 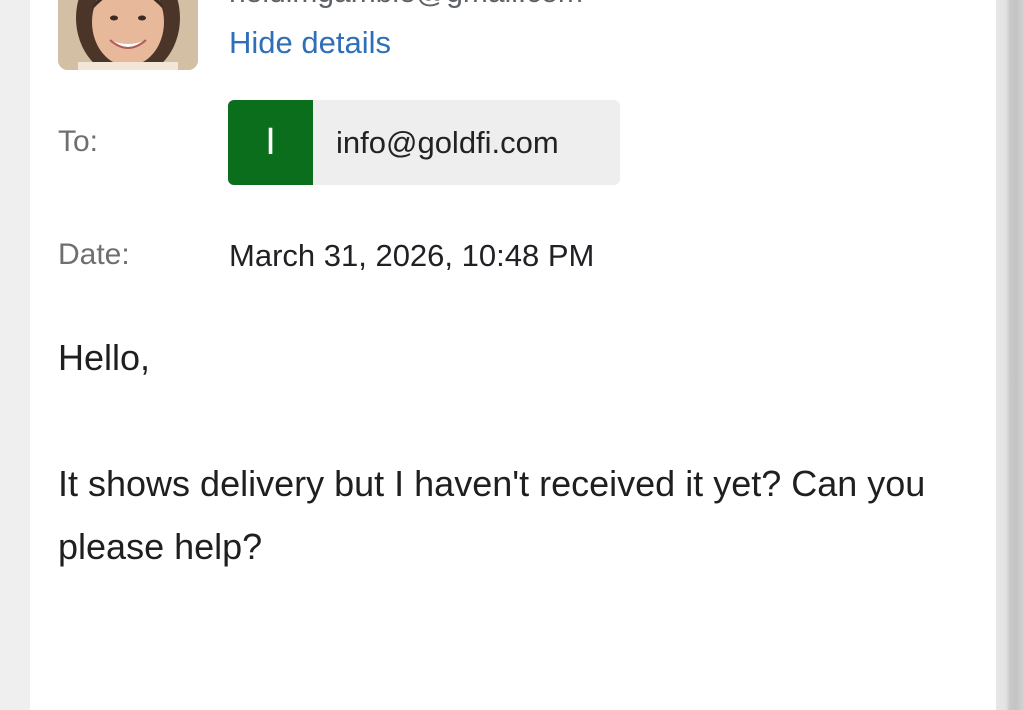 I want to click on scrollbar-edge, so click(x=1010, y=355).